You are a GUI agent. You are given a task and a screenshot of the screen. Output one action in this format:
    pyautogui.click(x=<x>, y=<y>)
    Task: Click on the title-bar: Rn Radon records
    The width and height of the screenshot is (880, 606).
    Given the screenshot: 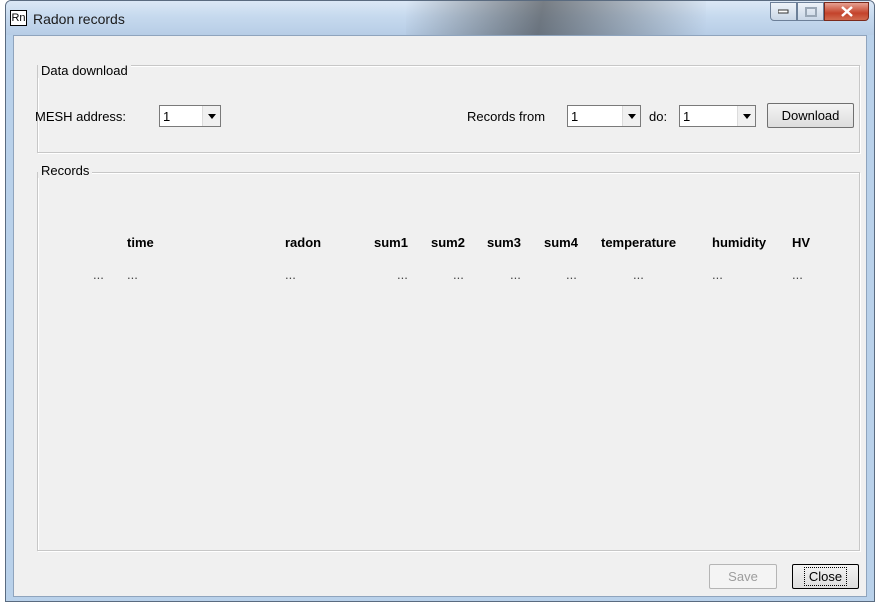 What is the action you would take?
    pyautogui.click(x=440, y=18)
    